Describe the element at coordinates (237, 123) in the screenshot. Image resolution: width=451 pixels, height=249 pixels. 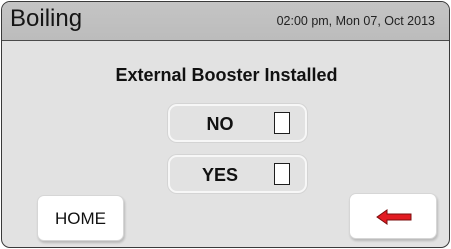
I see `option-no: NO` at that location.